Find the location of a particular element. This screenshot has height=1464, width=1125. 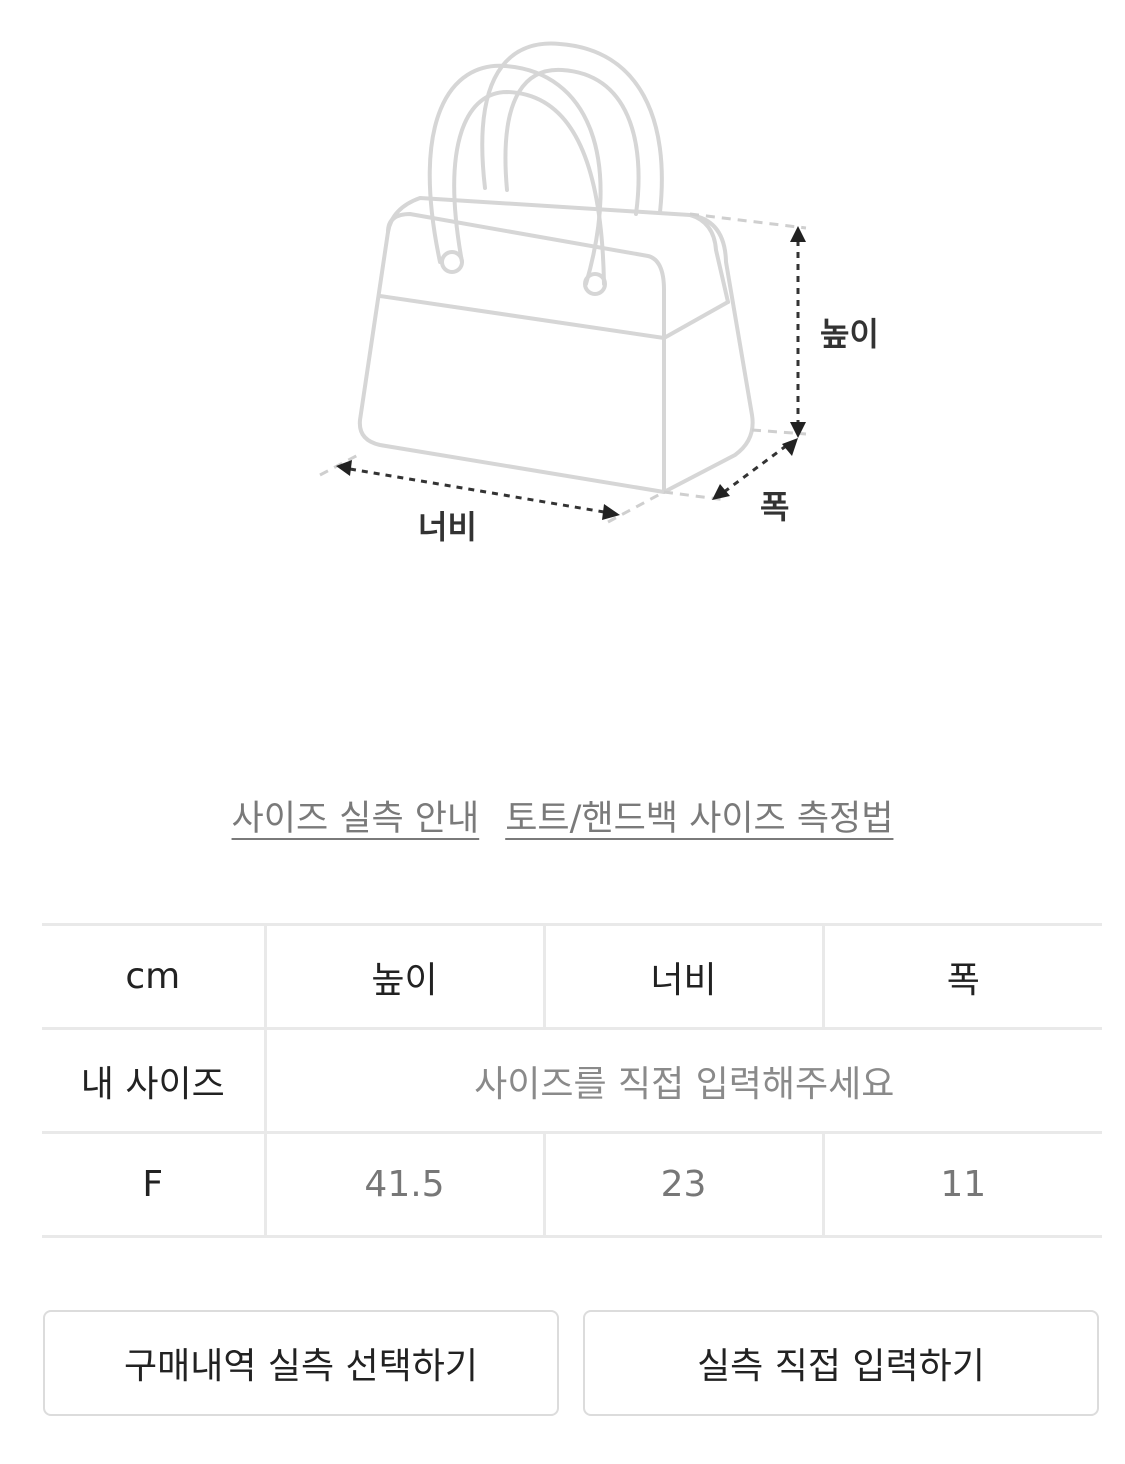

my-size-input-prompt: 사이즈를 직접 입력해주세요 is located at coordinates (682, 1080).